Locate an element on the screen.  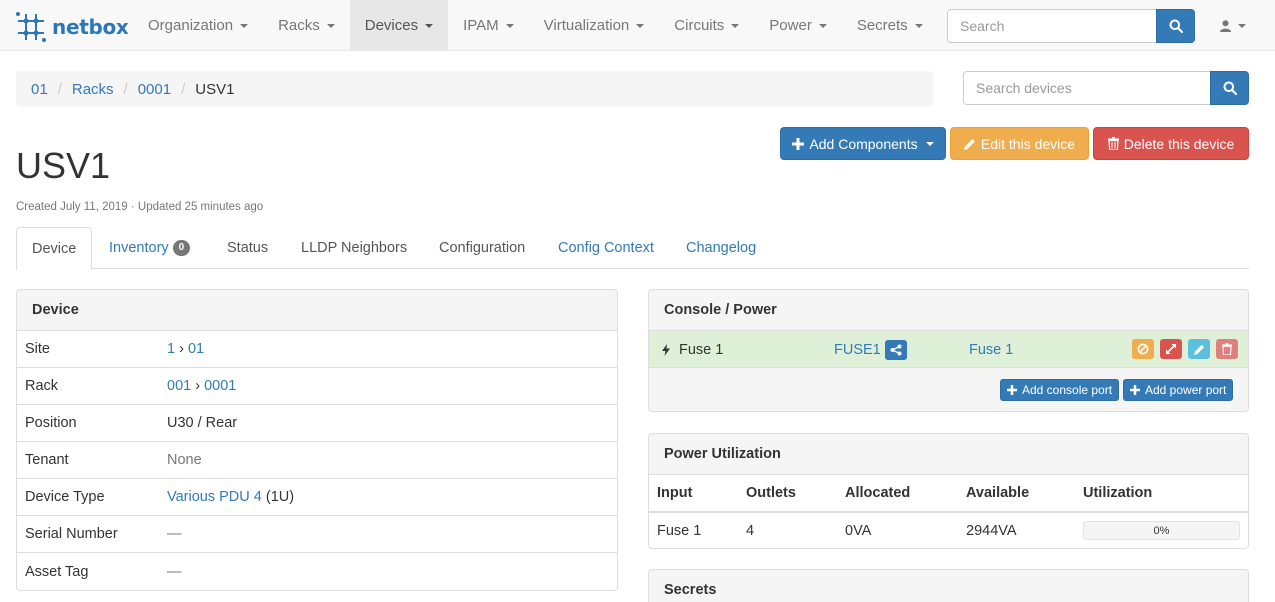
add-components-button: Add Components is located at coordinates (863, 143).